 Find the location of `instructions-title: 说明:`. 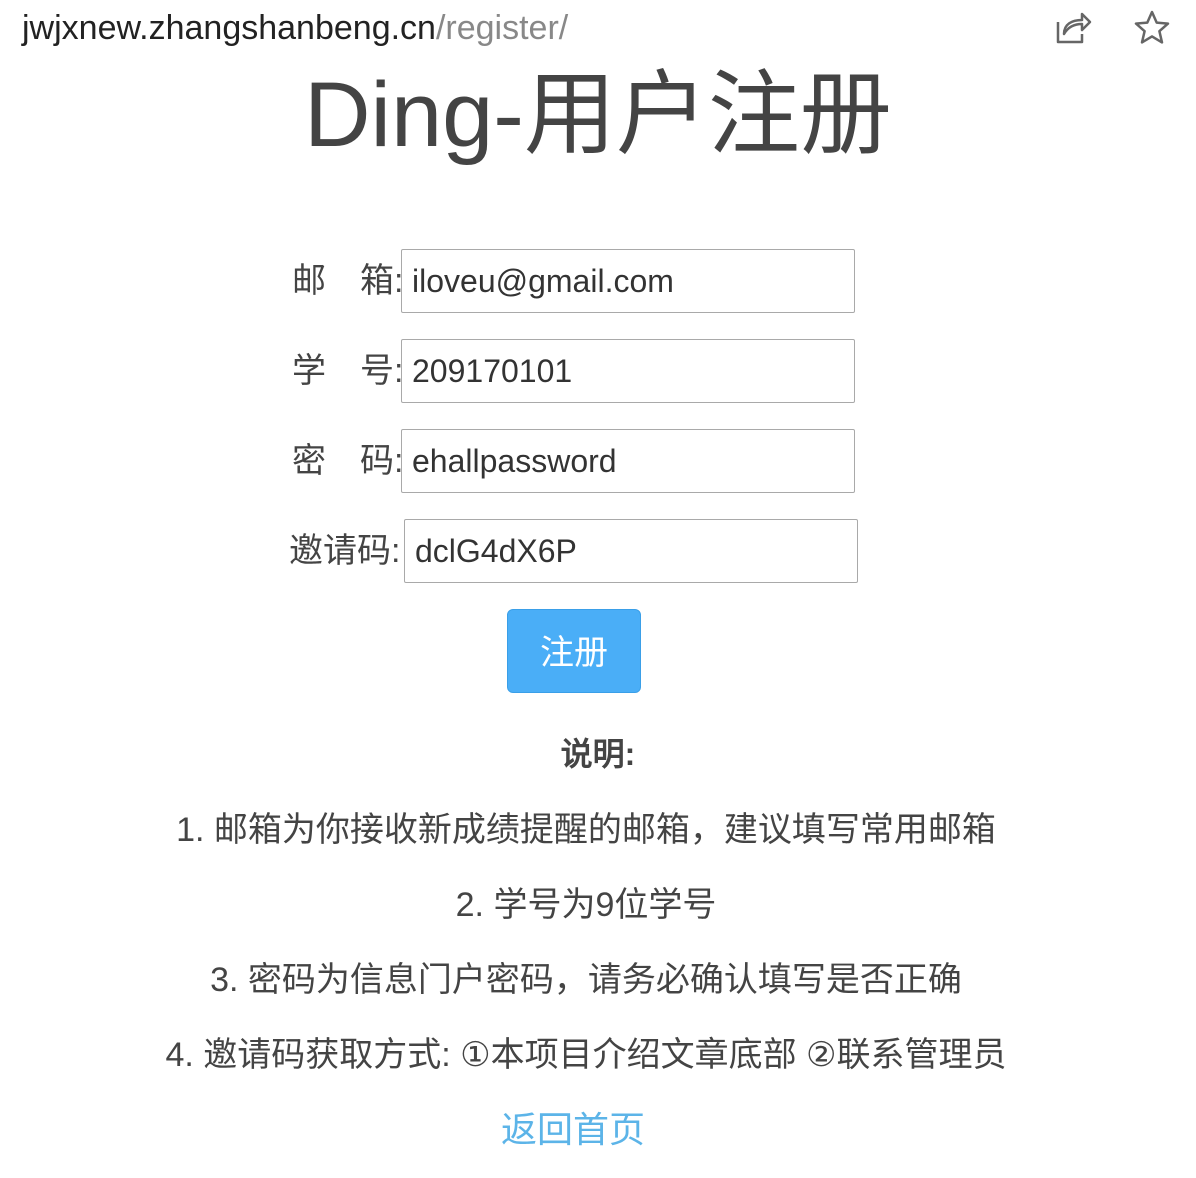

instructions-title: 说明: is located at coordinates (598, 754).